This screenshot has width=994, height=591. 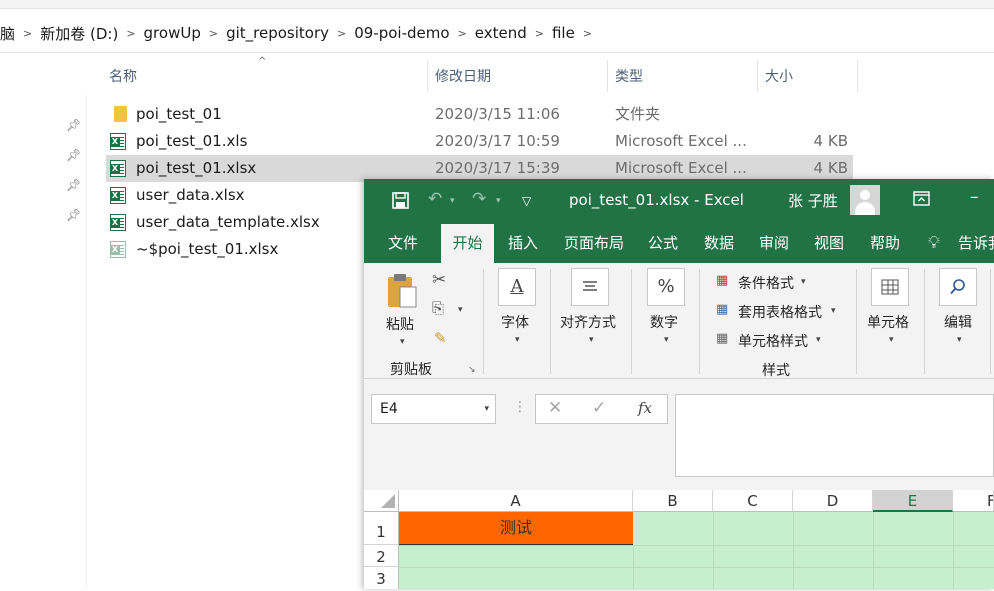 What do you see at coordinates (885, 243) in the screenshot?
I see `tab-help: 帮助` at bounding box center [885, 243].